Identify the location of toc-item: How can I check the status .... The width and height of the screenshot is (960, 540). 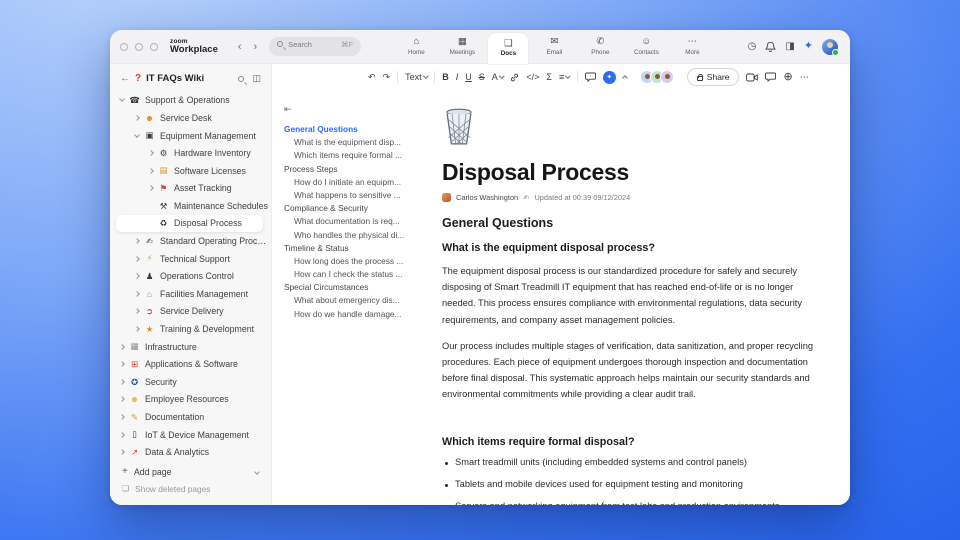
(350, 274).